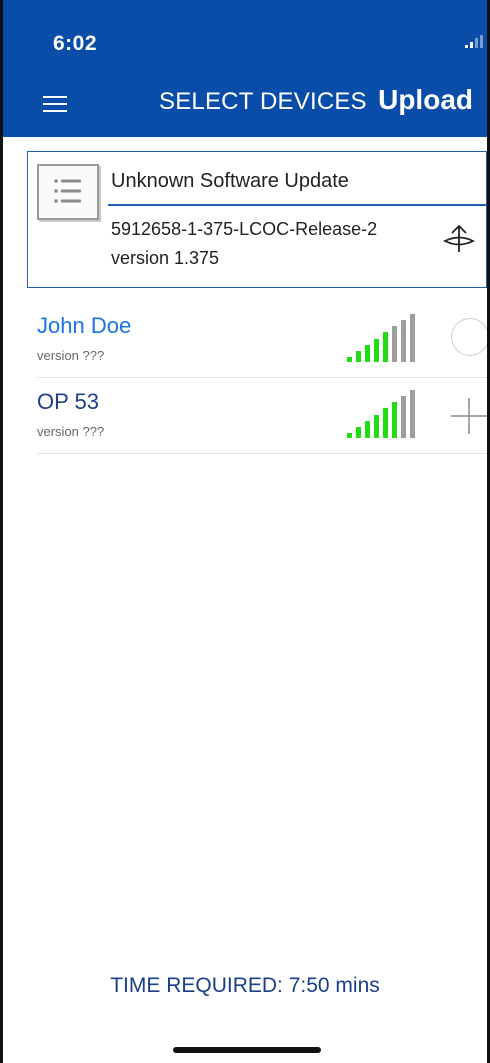 This screenshot has height=1063, width=490. Describe the element at coordinates (425, 100) in the screenshot. I see `upload-button: Upload` at that location.